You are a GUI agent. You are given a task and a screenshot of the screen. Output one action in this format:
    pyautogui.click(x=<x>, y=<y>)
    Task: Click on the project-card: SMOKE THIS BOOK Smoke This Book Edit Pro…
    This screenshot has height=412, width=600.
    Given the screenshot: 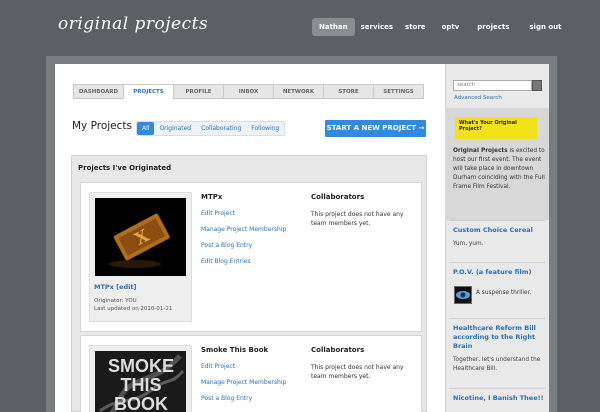 What is the action you would take?
    pyautogui.click(x=251, y=373)
    